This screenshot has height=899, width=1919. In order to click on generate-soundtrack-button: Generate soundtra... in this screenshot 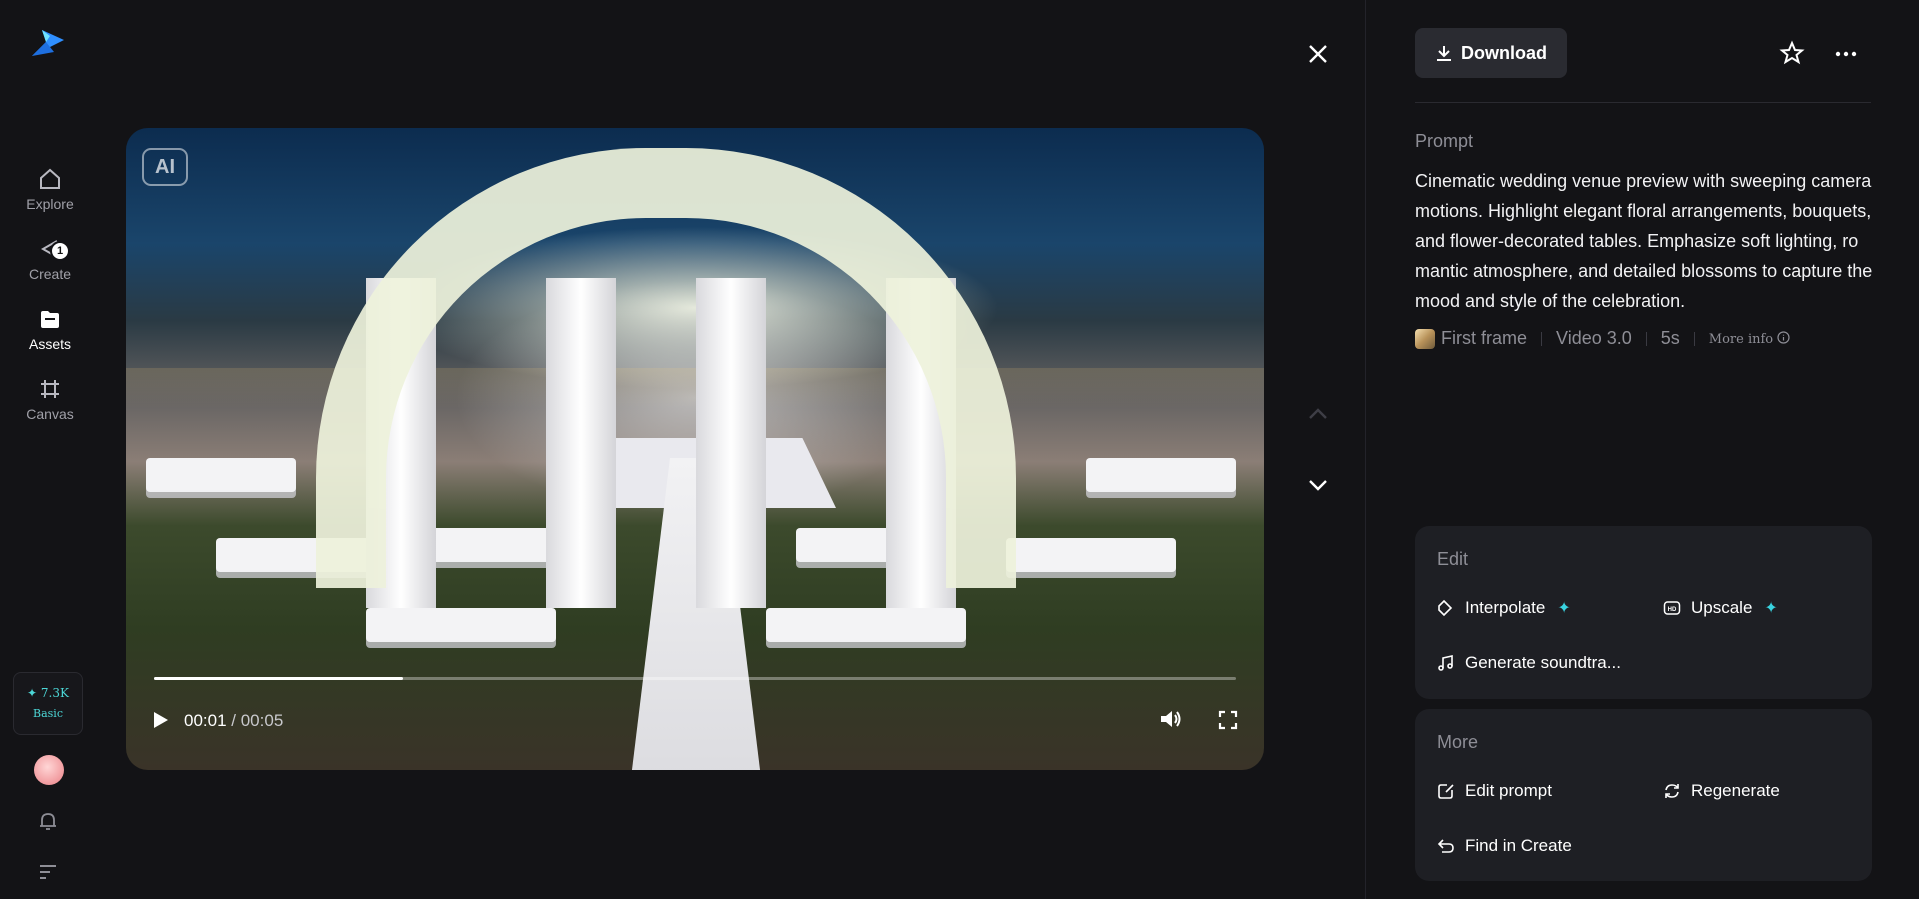, I will do `click(1529, 663)`.